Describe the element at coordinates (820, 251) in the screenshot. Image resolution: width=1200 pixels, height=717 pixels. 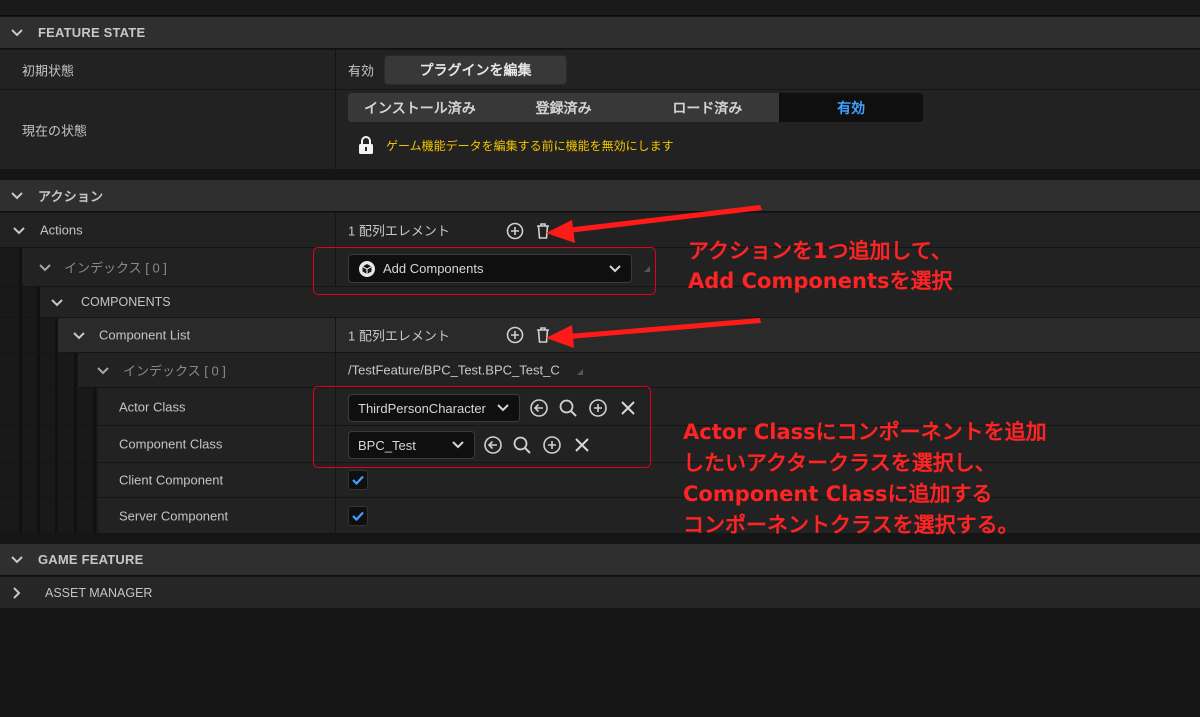
I see `callout-line: アクションを1つ追加して、` at that location.